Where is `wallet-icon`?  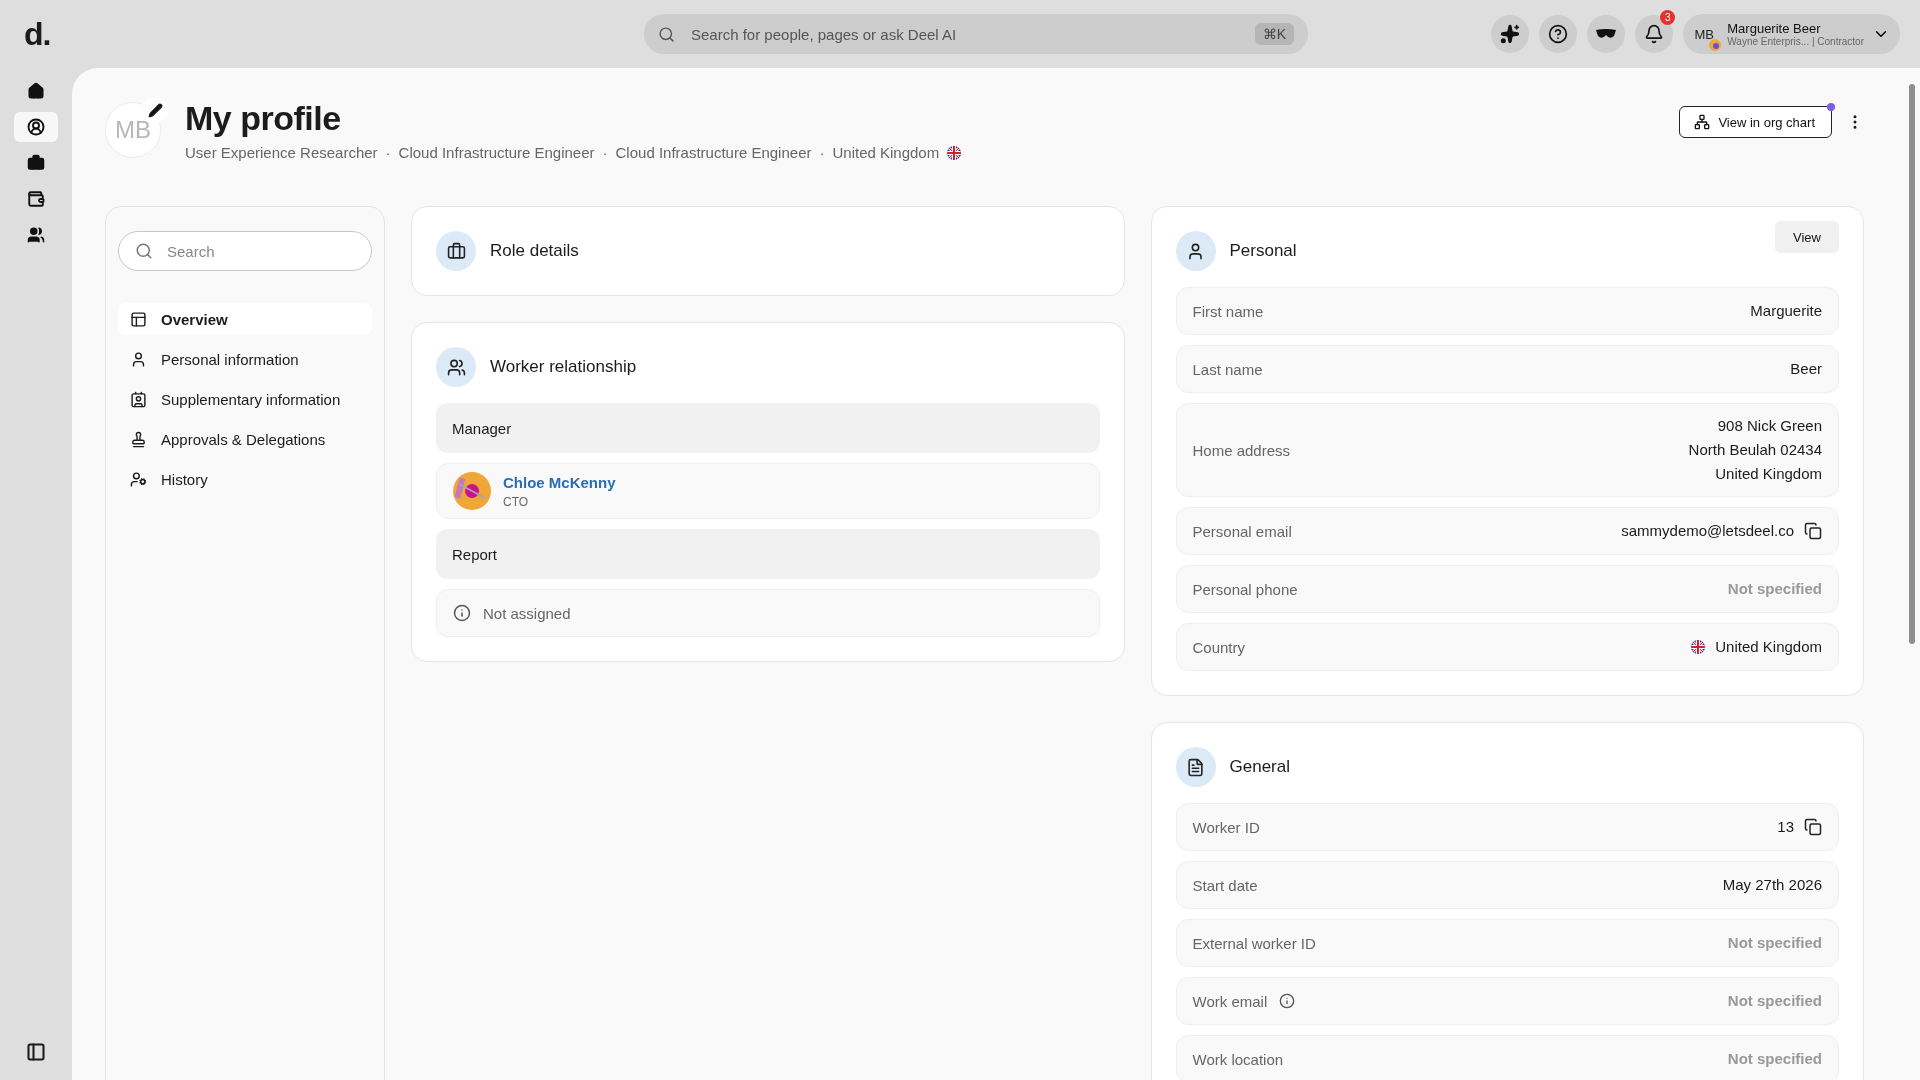 wallet-icon is located at coordinates (36, 199).